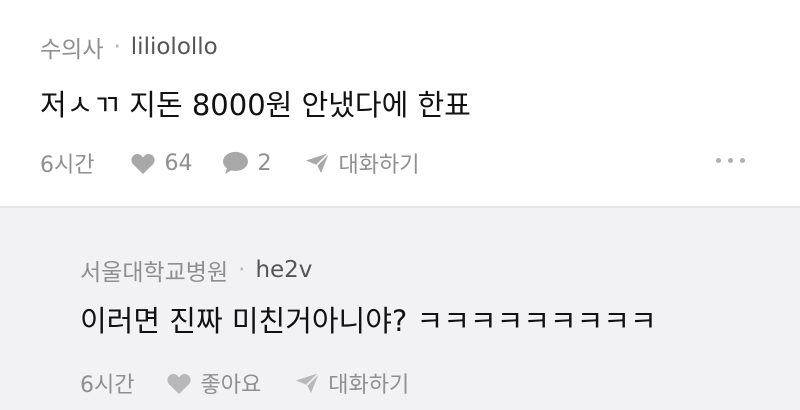  I want to click on reply-like-button: 좋아요, so click(213, 383).